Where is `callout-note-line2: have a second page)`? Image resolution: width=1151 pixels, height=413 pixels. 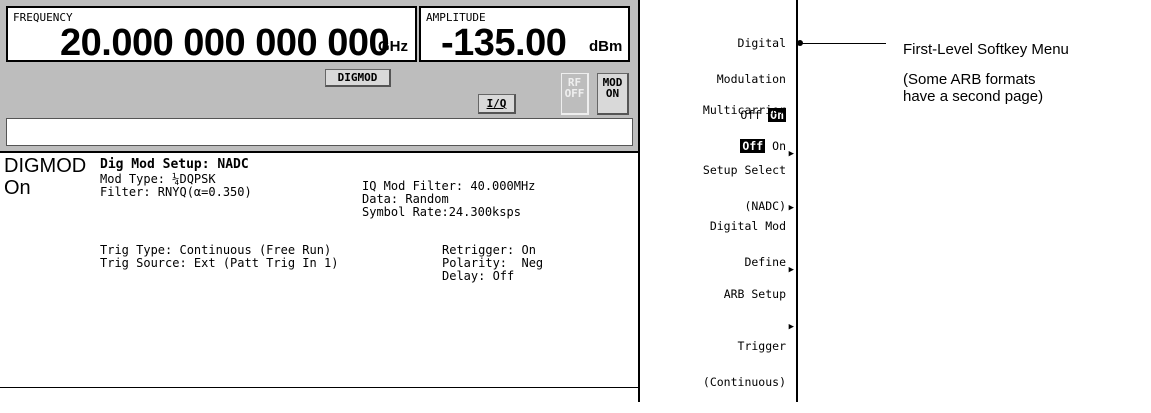
callout-note-line2: have a second page) is located at coordinates (973, 96).